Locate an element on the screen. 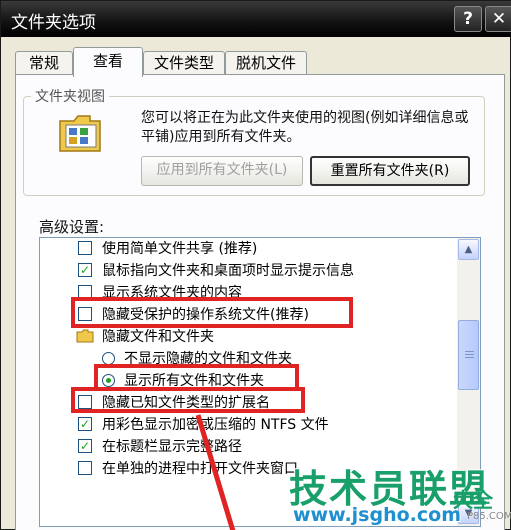 This screenshot has height=530, width=511. tab-offline-files: 脱机文件 is located at coordinates (266, 63).